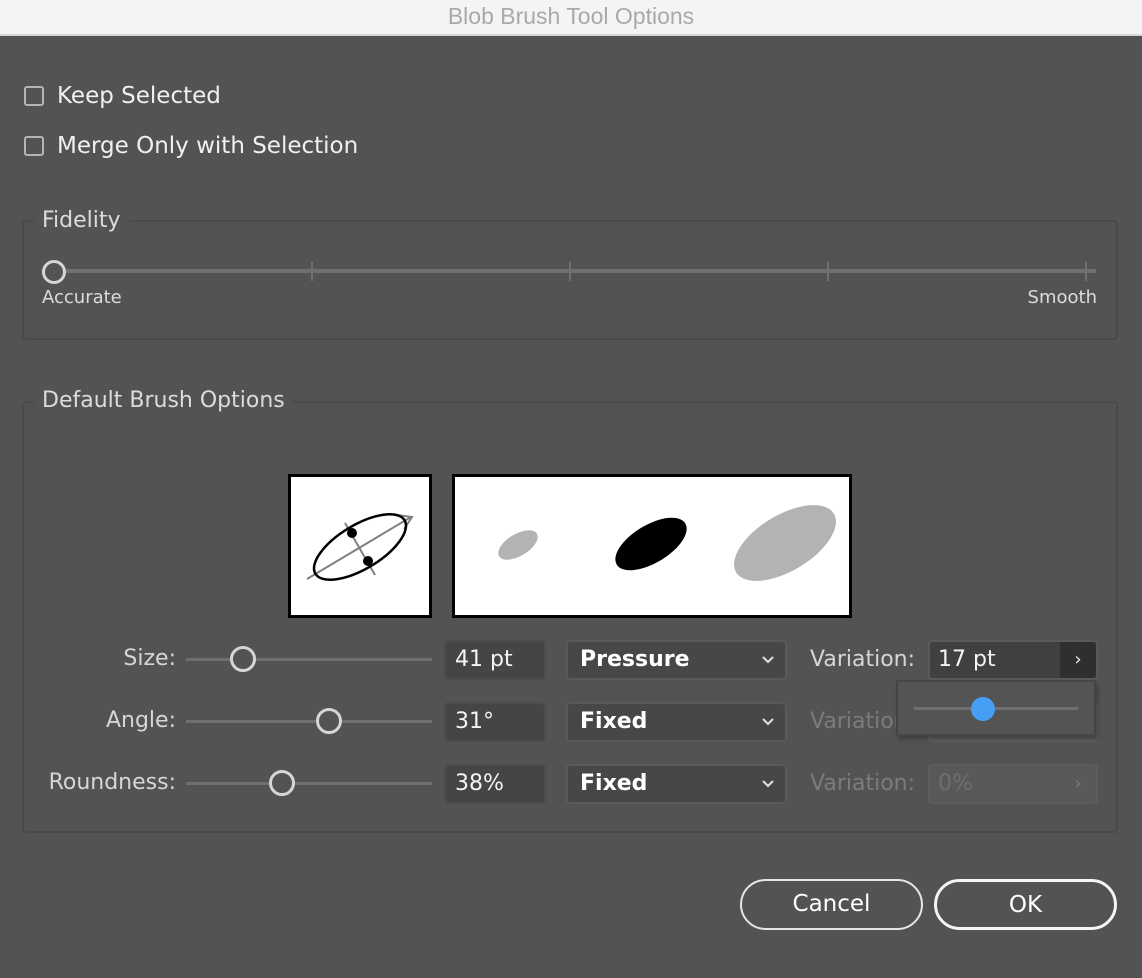 This screenshot has width=1142, height=978. I want to click on size-variation-value: 17 pt, so click(967, 659).